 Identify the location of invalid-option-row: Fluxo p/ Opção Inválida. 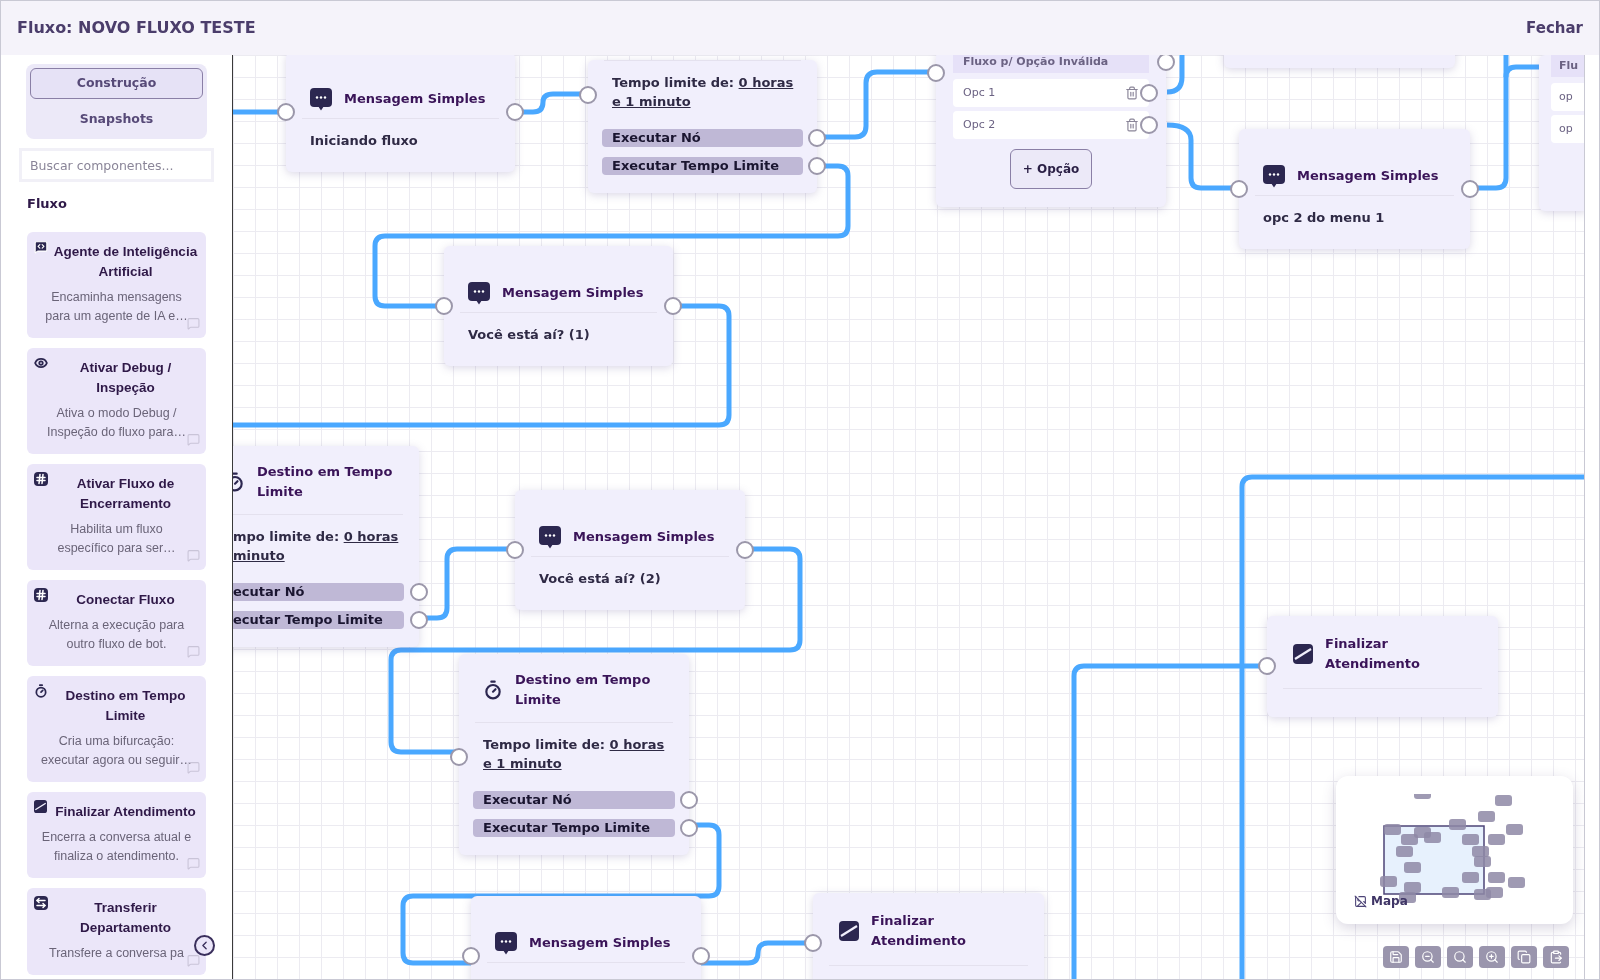
(1051, 64).